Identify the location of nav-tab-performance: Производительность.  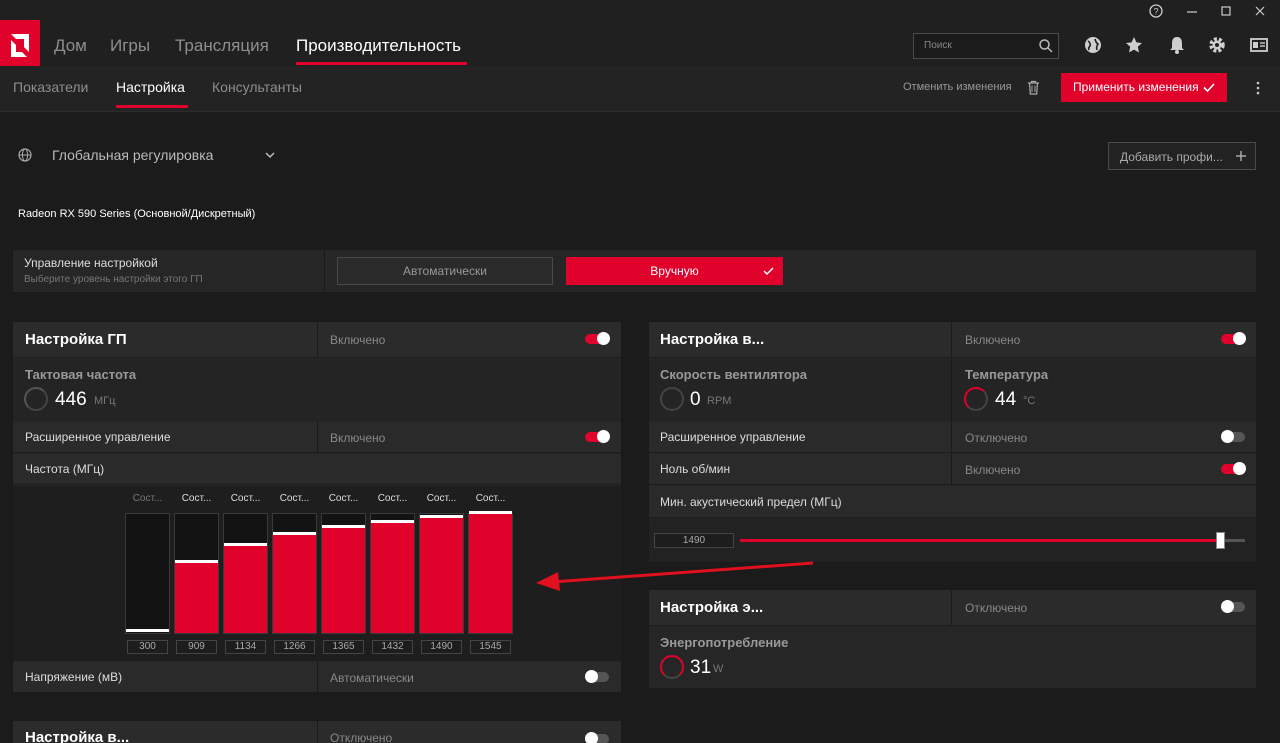
(378, 46).